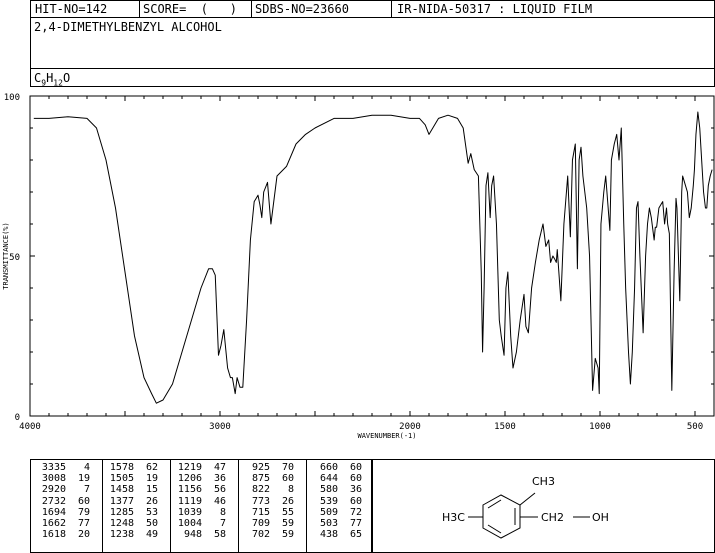  What do you see at coordinates (219, 467) in the screenshot?
I see `peak-transmittance: 47` at bounding box center [219, 467].